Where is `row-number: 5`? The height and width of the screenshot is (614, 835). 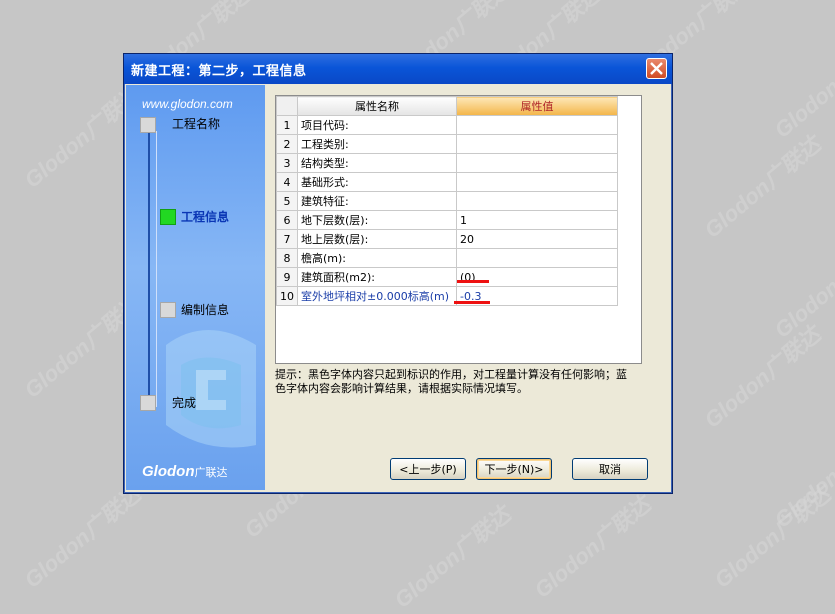 row-number: 5 is located at coordinates (287, 201).